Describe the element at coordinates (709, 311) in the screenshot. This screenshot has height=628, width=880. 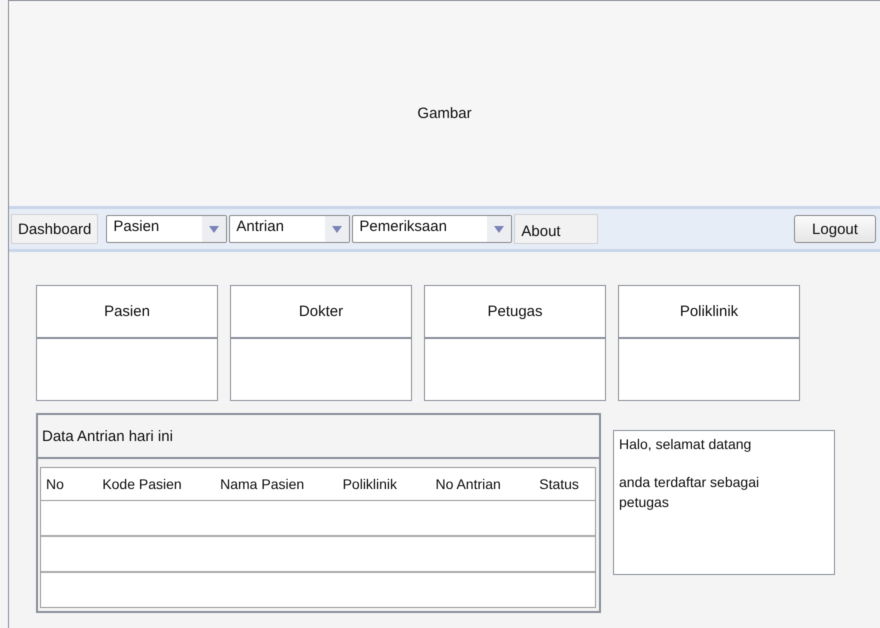
I see `card-title: Poliklinik` at that location.